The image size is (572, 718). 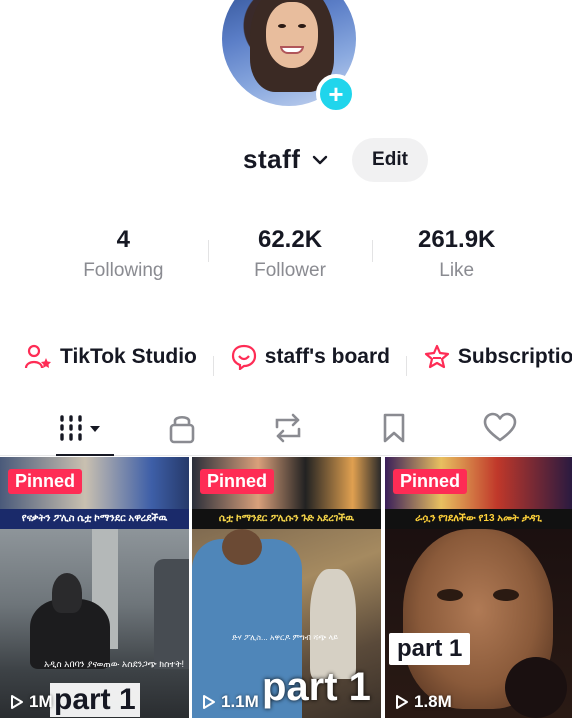 I want to click on bookmark-icon, so click(x=394, y=428).